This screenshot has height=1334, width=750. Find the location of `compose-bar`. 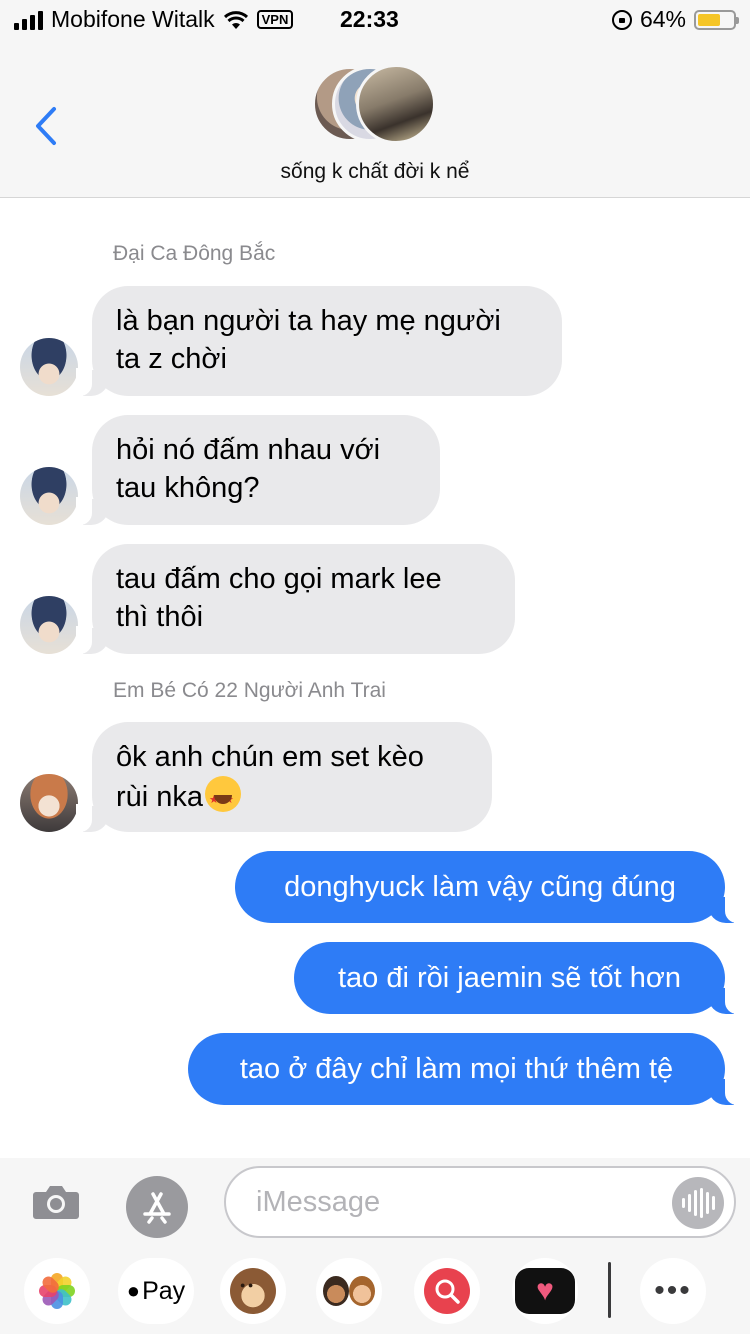

compose-bar is located at coordinates (375, 1202).